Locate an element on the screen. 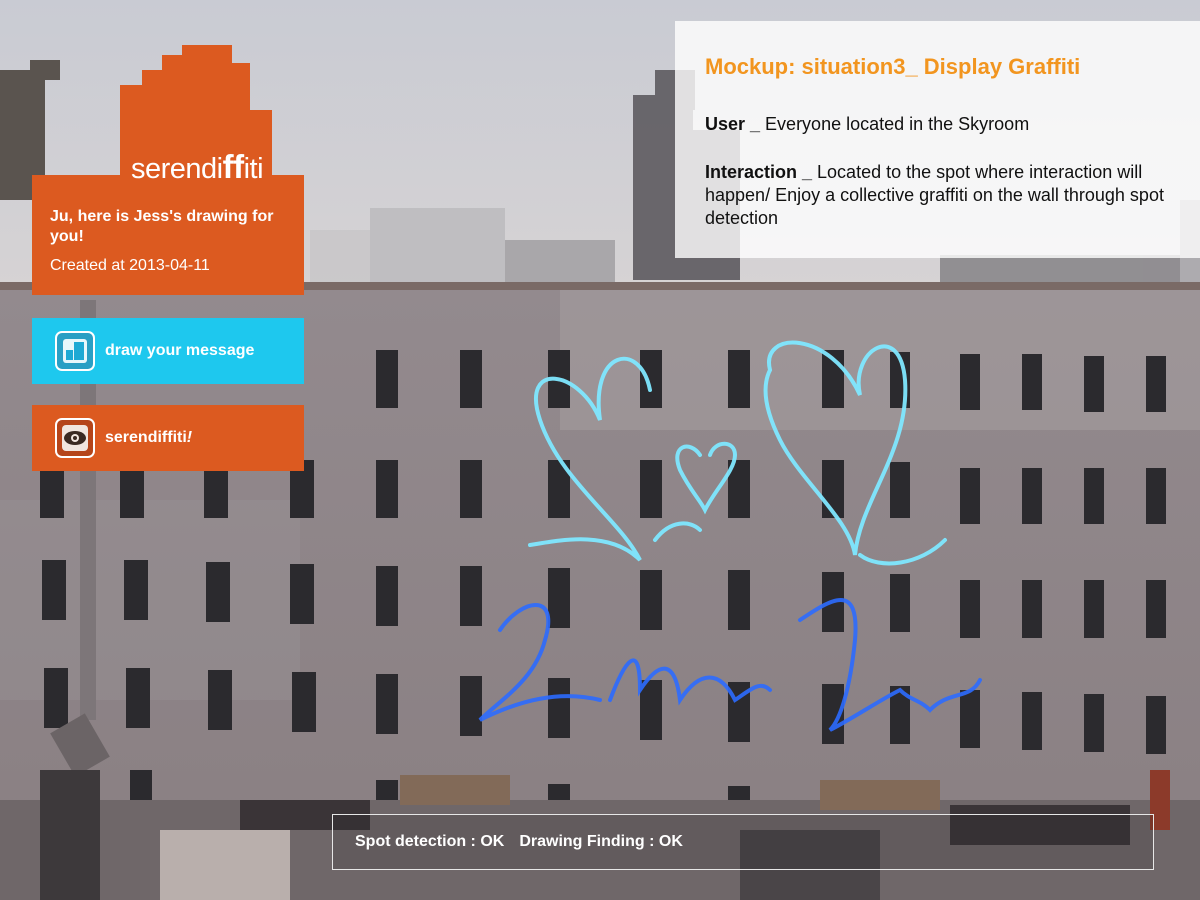  spray-can-icon is located at coordinates (75, 351).